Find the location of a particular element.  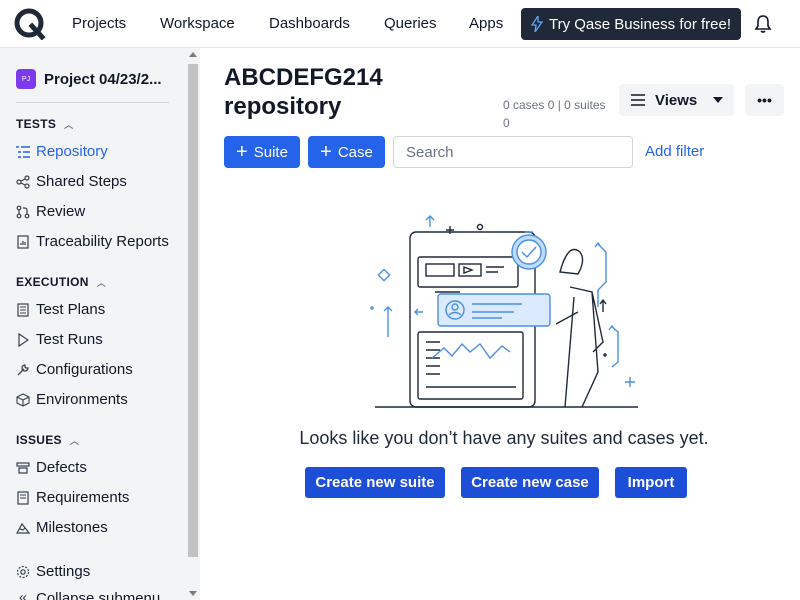

section-issues-label: ISSUES is located at coordinates (39, 440).